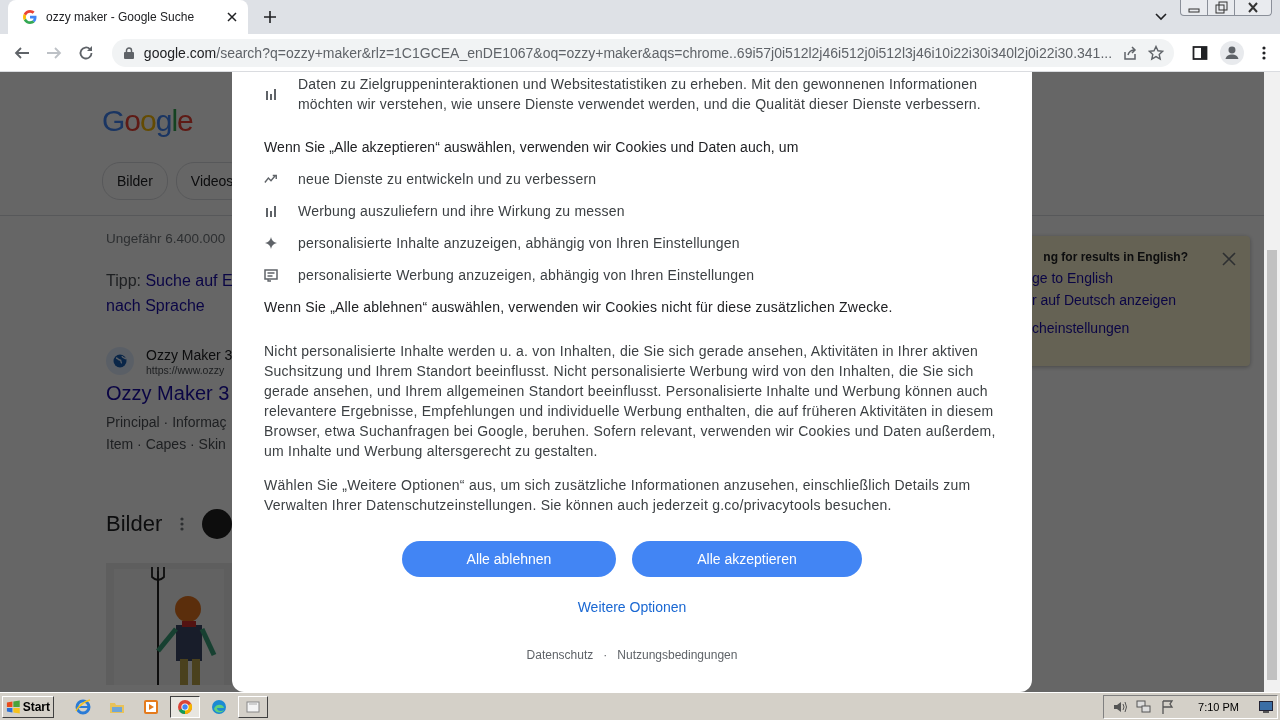 This screenshot has height=720, width=1280. What do you see at coordinates (166, 444) in the screenshot?
I see `sitelinks: Item · Capes · Skin` at bounding box center [166, 444].